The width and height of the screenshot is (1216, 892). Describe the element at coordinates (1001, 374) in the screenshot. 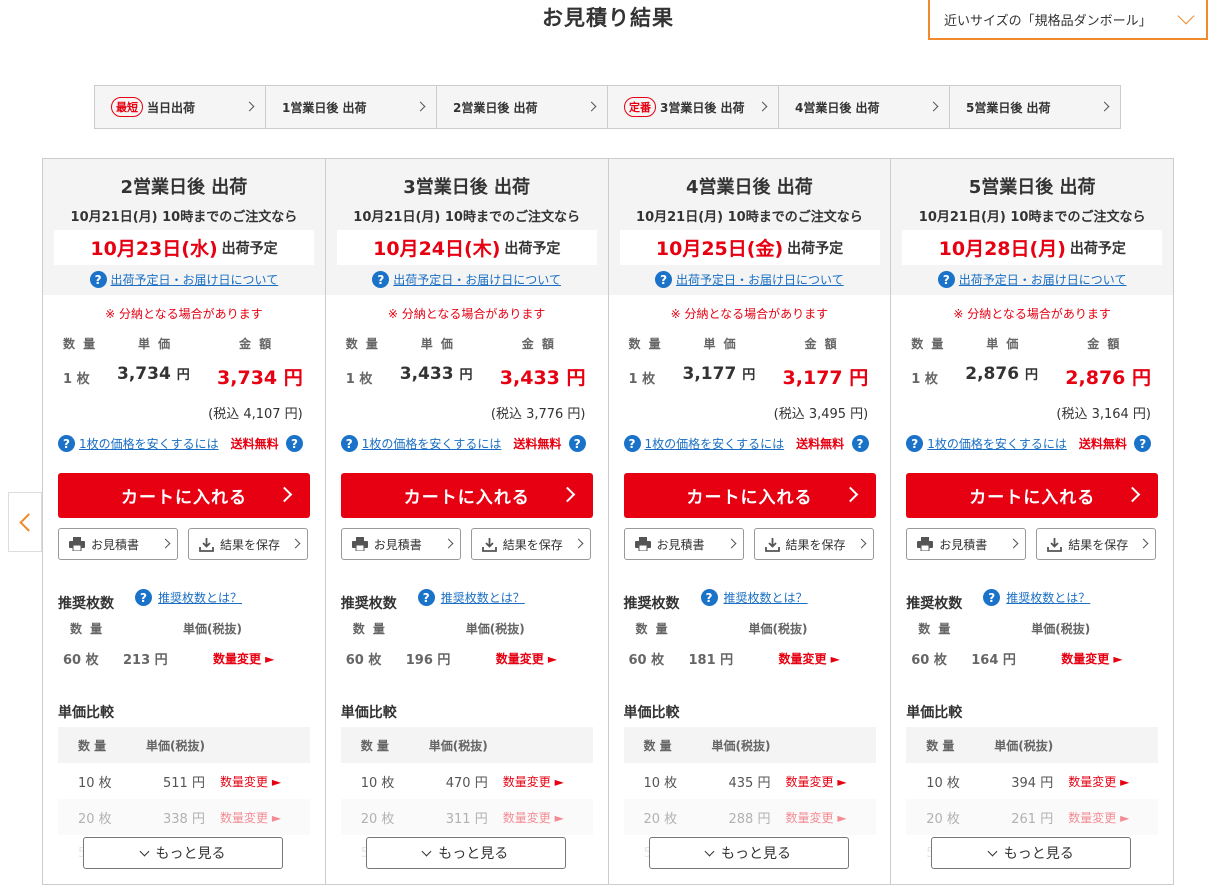

I see `unit-price-value: 2,876 円` at that location.